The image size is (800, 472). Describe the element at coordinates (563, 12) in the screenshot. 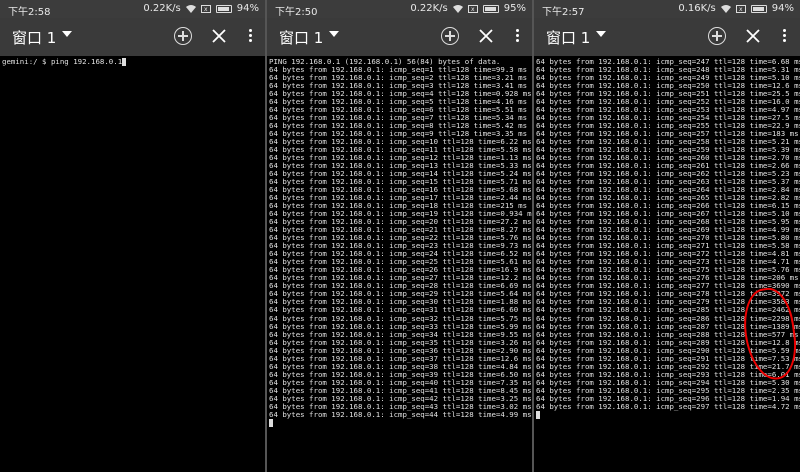

I see `status-time: 下午2:57` at that location.